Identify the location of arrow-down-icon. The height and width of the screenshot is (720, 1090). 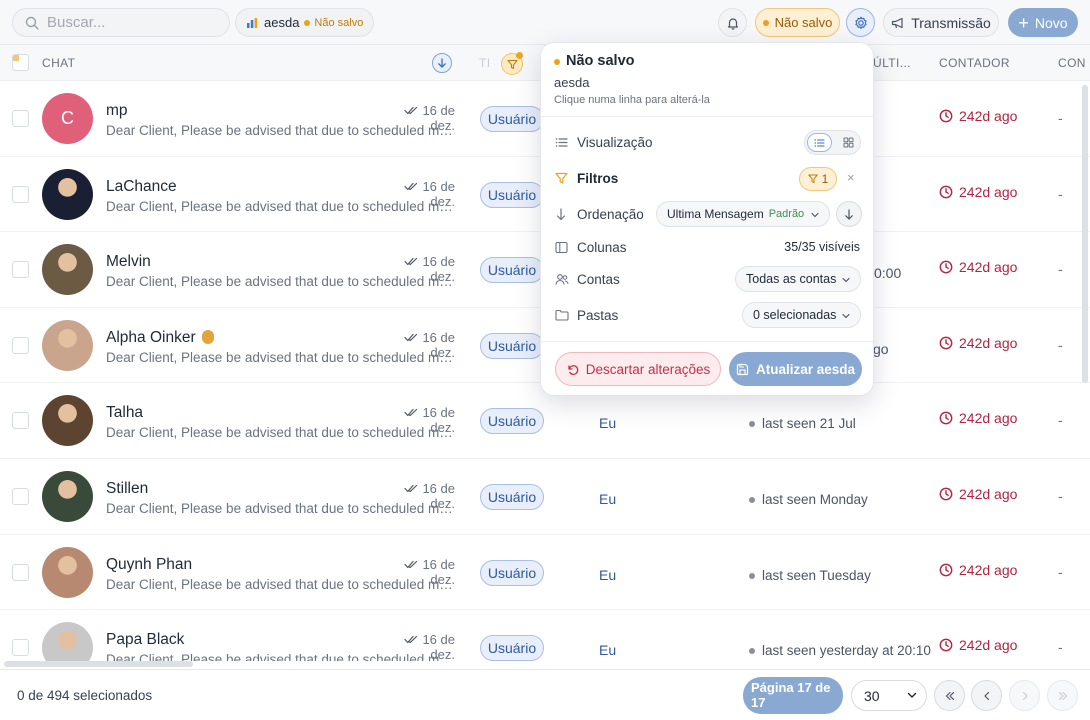
(442, 63).